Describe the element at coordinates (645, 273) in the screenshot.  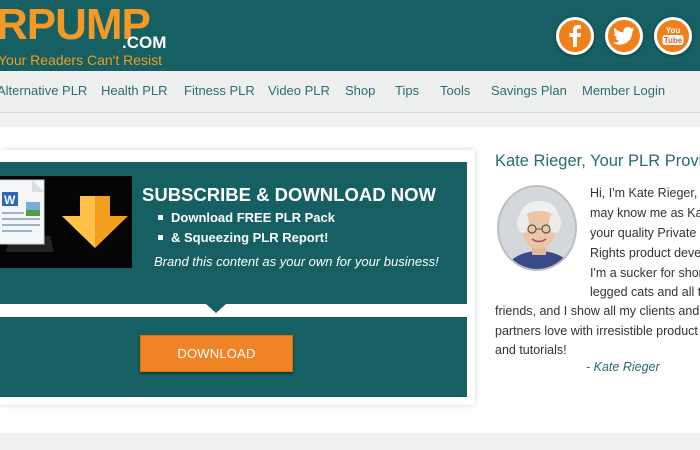
I see `sidebar-bio-line: I'm a sucker for shor` at that location.